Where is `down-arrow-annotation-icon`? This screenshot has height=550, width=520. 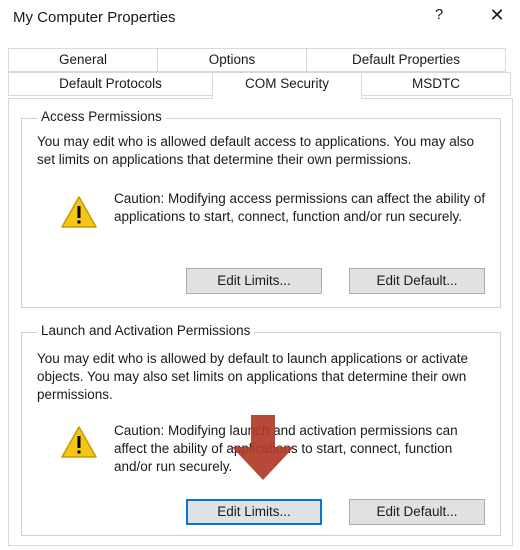
down-arrow-annotation-icon is located at coordinates (263, 447).